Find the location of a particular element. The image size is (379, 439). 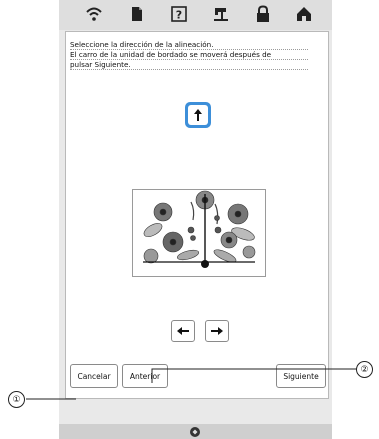

home-icon is located at coordinates (304, 14).